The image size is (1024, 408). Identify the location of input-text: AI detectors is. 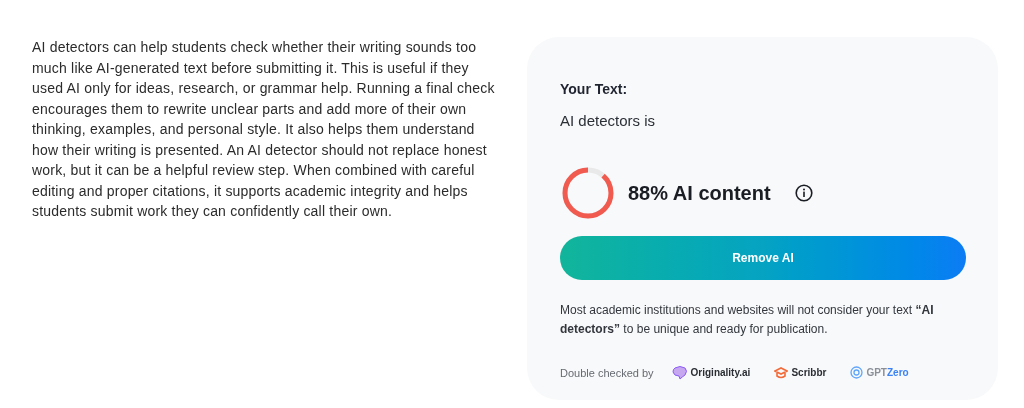
(608, 121).